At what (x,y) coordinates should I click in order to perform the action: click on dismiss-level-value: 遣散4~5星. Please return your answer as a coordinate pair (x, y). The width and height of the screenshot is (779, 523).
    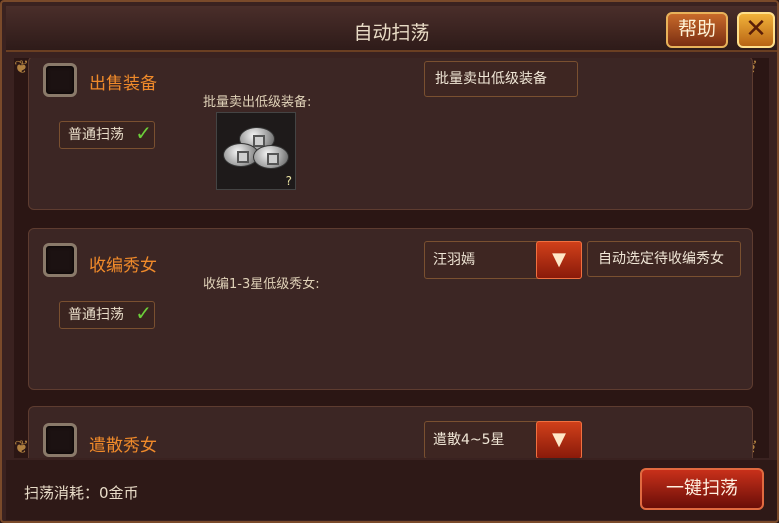
    Looking at the image, I should click on (469, 440).